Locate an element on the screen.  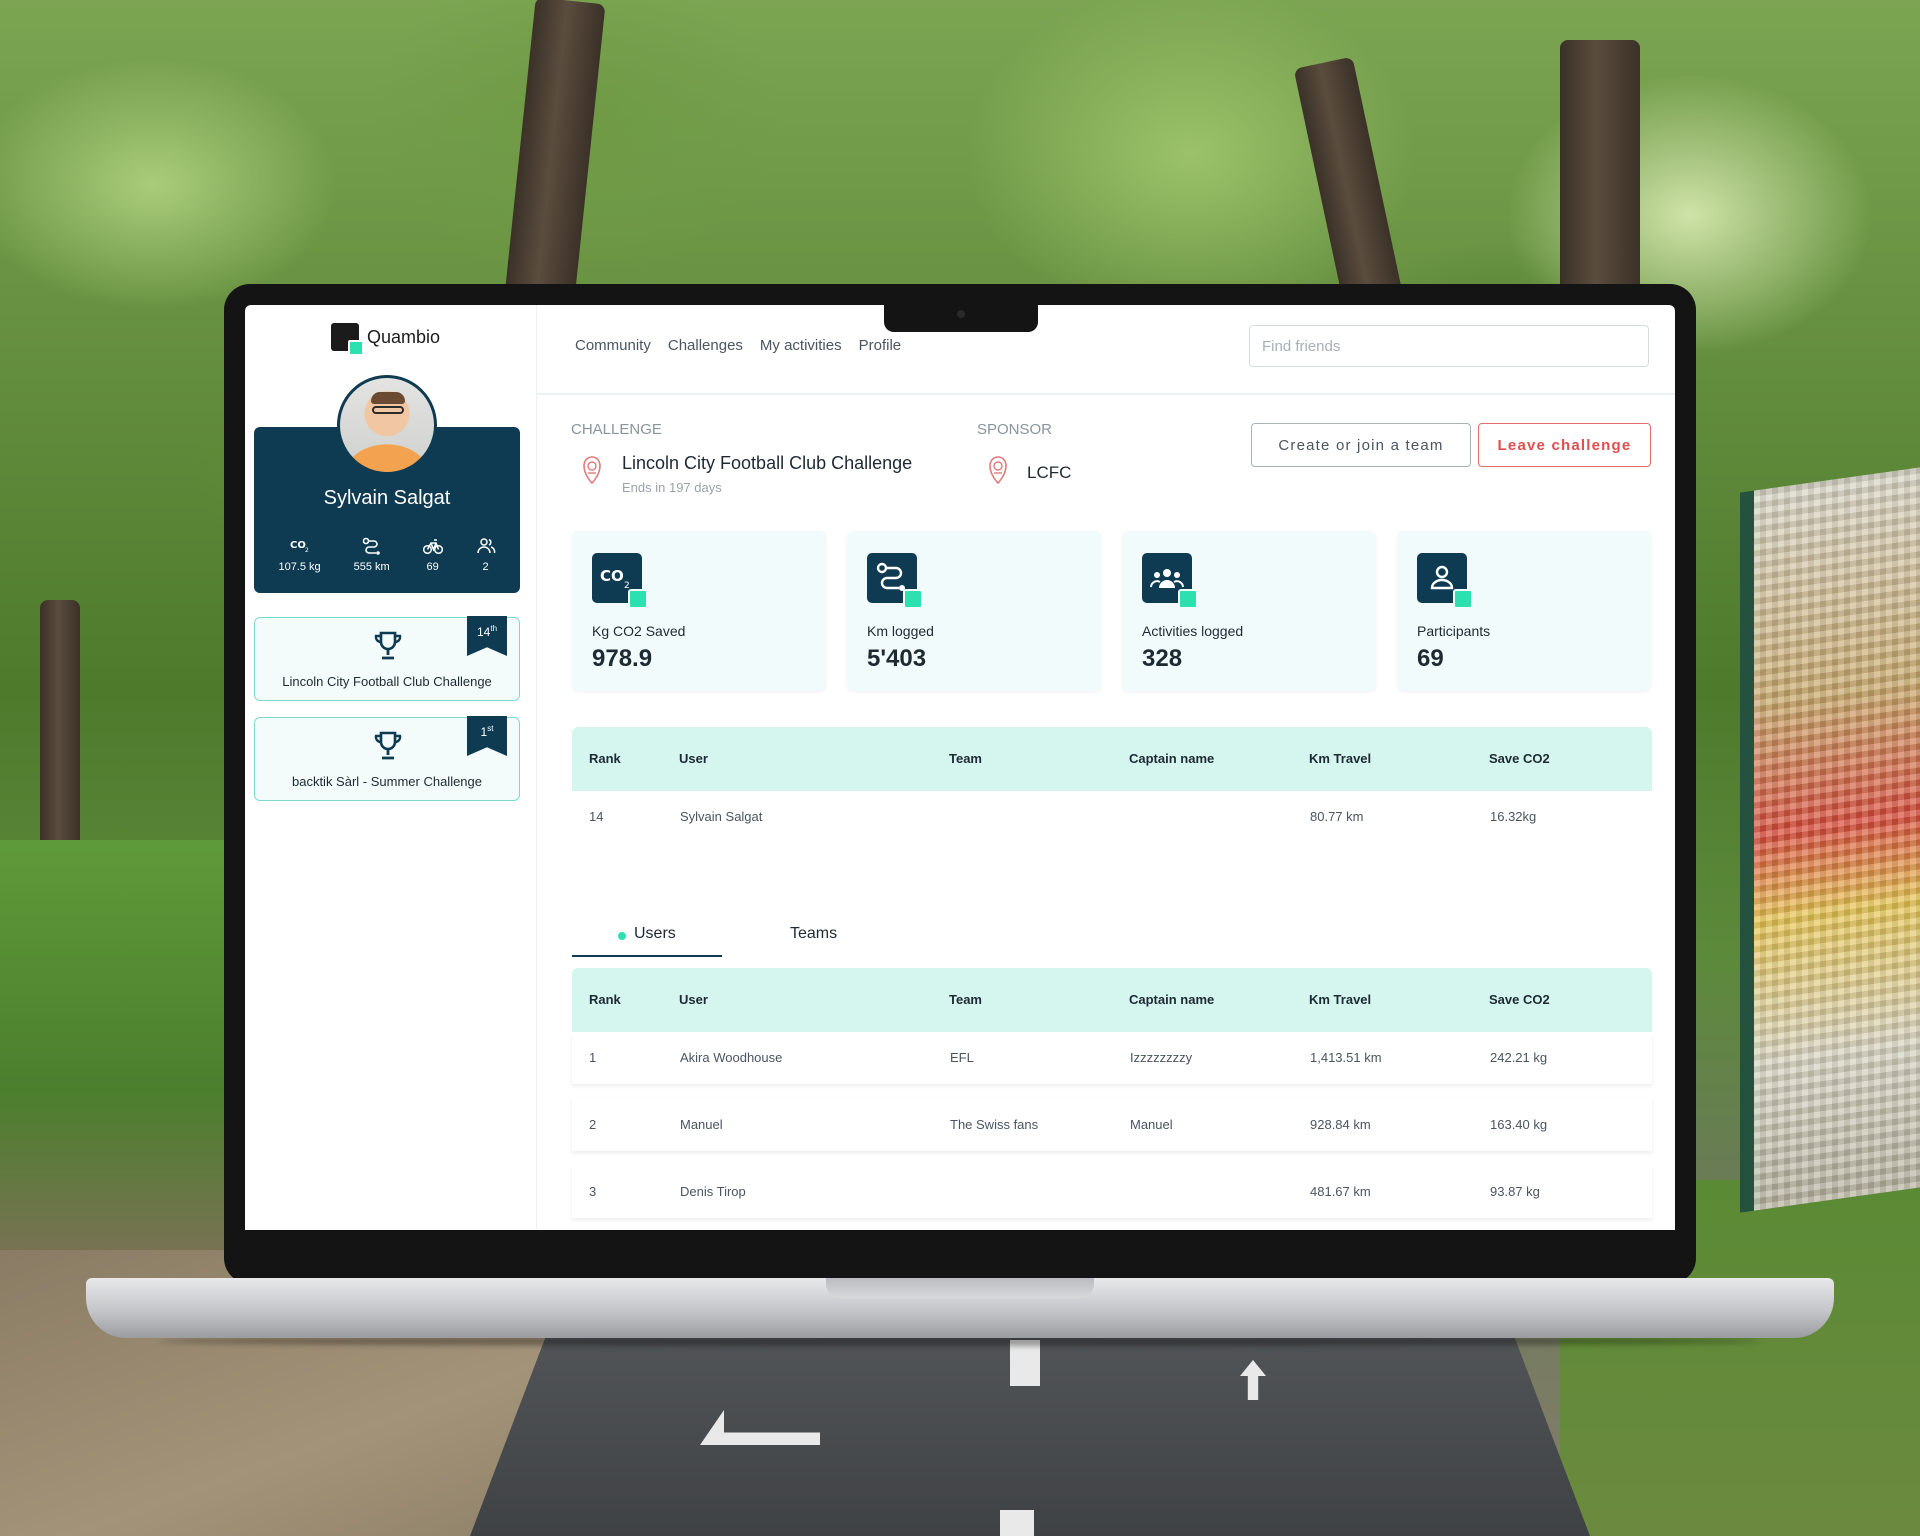
kpi-card-co2: CO 2 Kg CO2 Saved 978.9 is located at coordinates (699, 611).